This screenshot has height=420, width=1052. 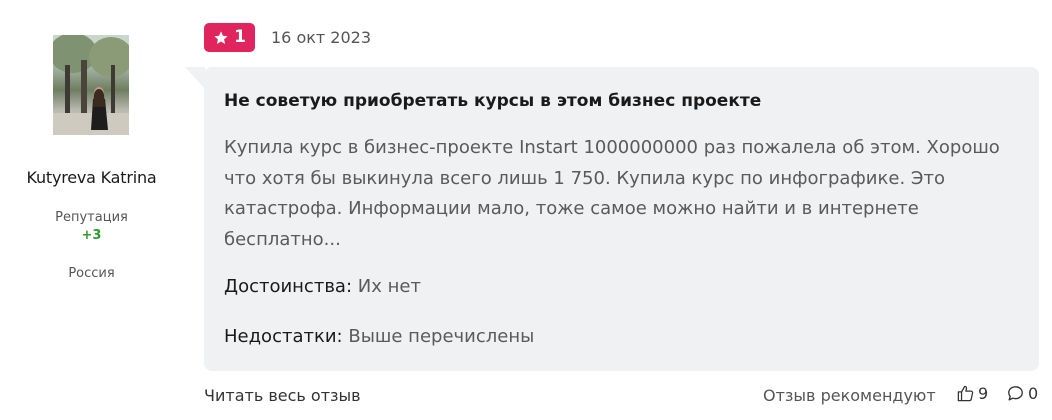 What do you see at coordinates (91, 217) in the screenshot?
I see `reputation-label: Репутация` at bounding box center [91, 217].